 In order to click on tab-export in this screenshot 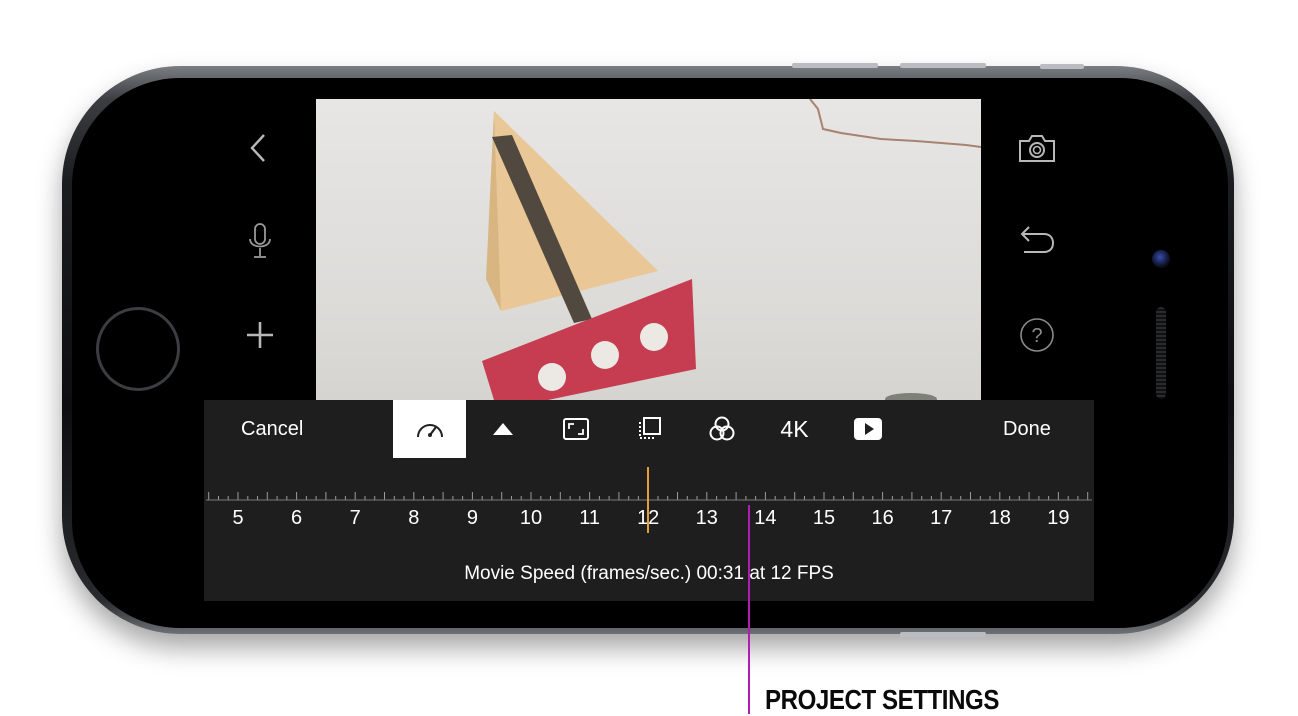, I will do `click(867, 429)`.